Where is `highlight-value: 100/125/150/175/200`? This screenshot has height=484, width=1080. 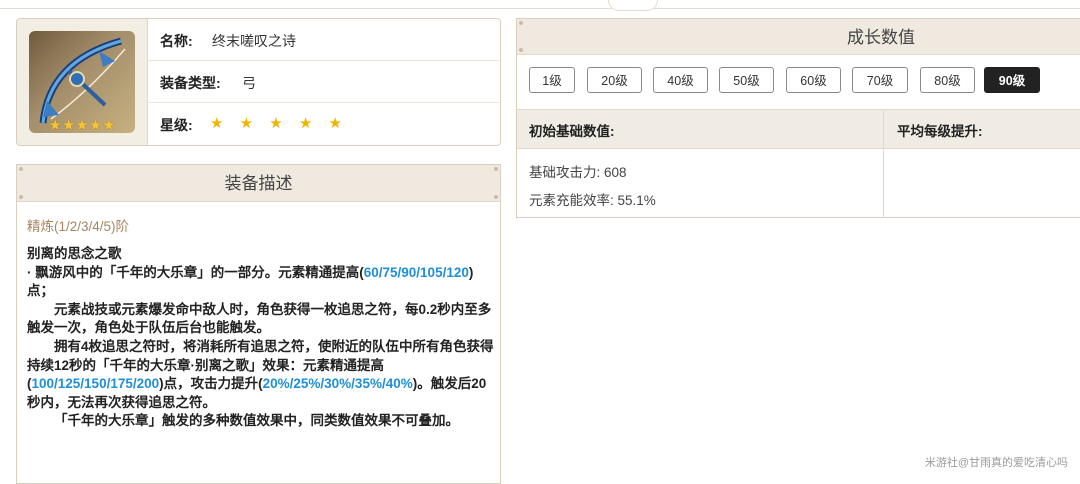 highlight-value: 100/125/150/175/200 is located at coordinates (95, 384).